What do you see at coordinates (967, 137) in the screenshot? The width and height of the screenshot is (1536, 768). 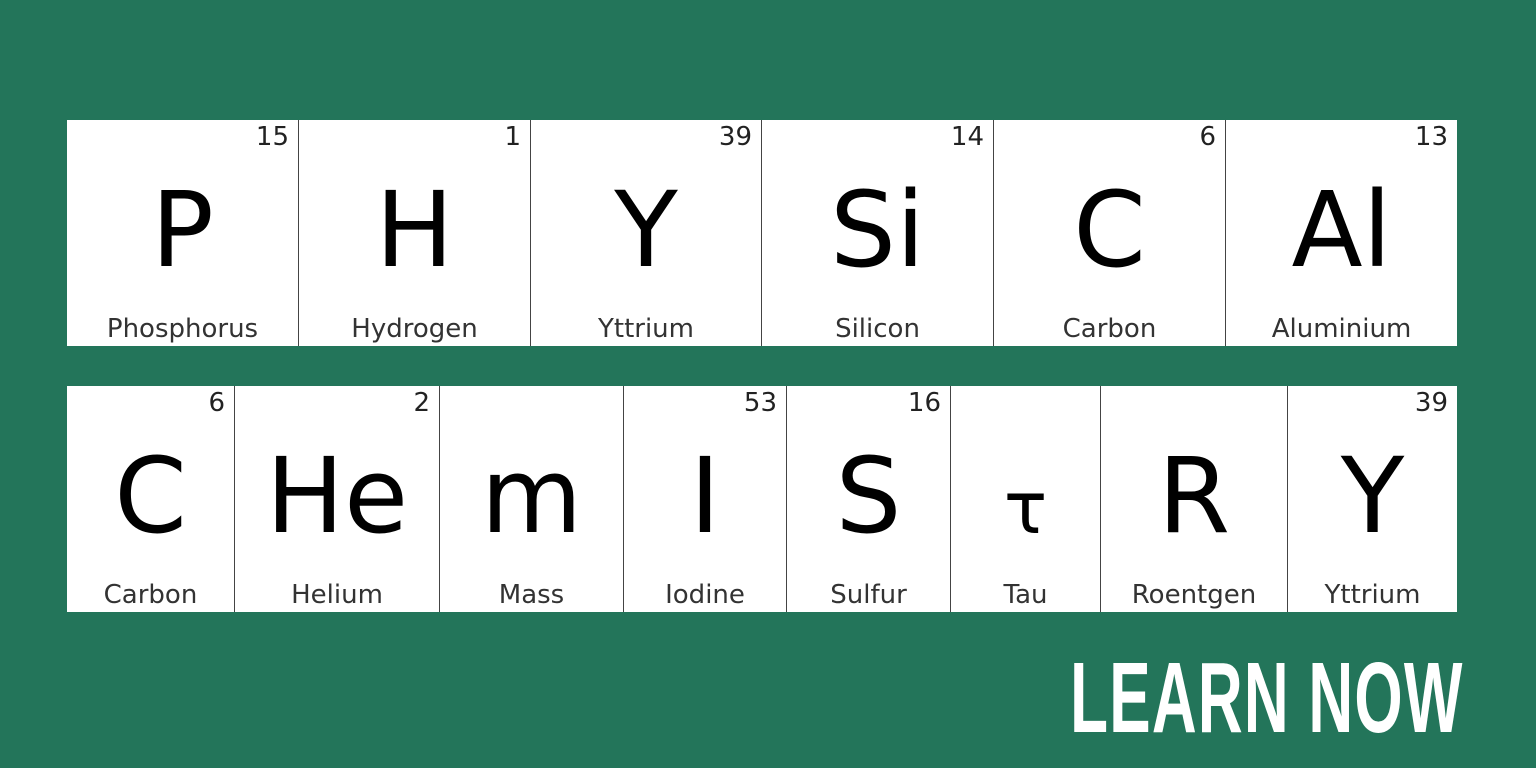 I see `atomic-number: 14` at bounding box center [967, 137].